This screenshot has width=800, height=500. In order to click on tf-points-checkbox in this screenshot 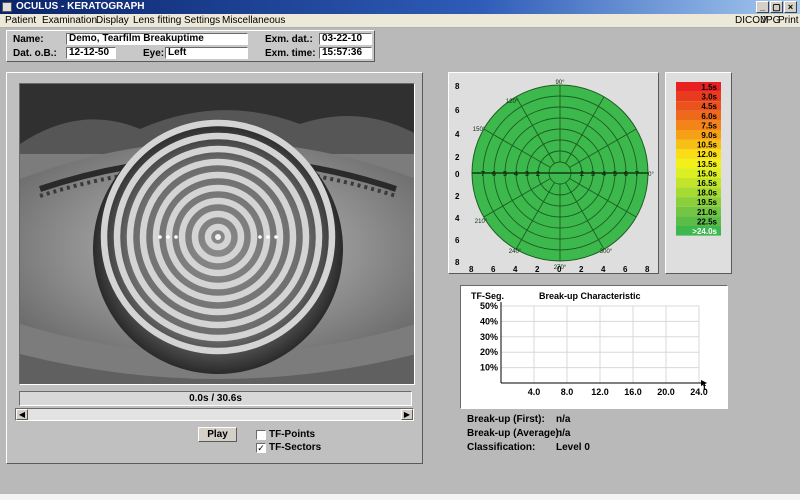, I will do `click(261, 435)`.